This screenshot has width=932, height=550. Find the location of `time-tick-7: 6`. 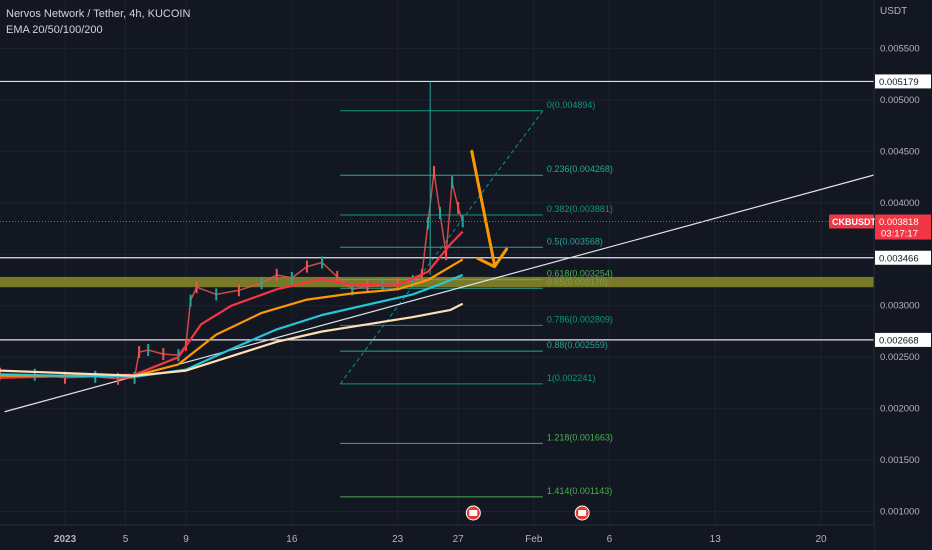

time-tick-7: 6 is located at coordinates (610, 539).